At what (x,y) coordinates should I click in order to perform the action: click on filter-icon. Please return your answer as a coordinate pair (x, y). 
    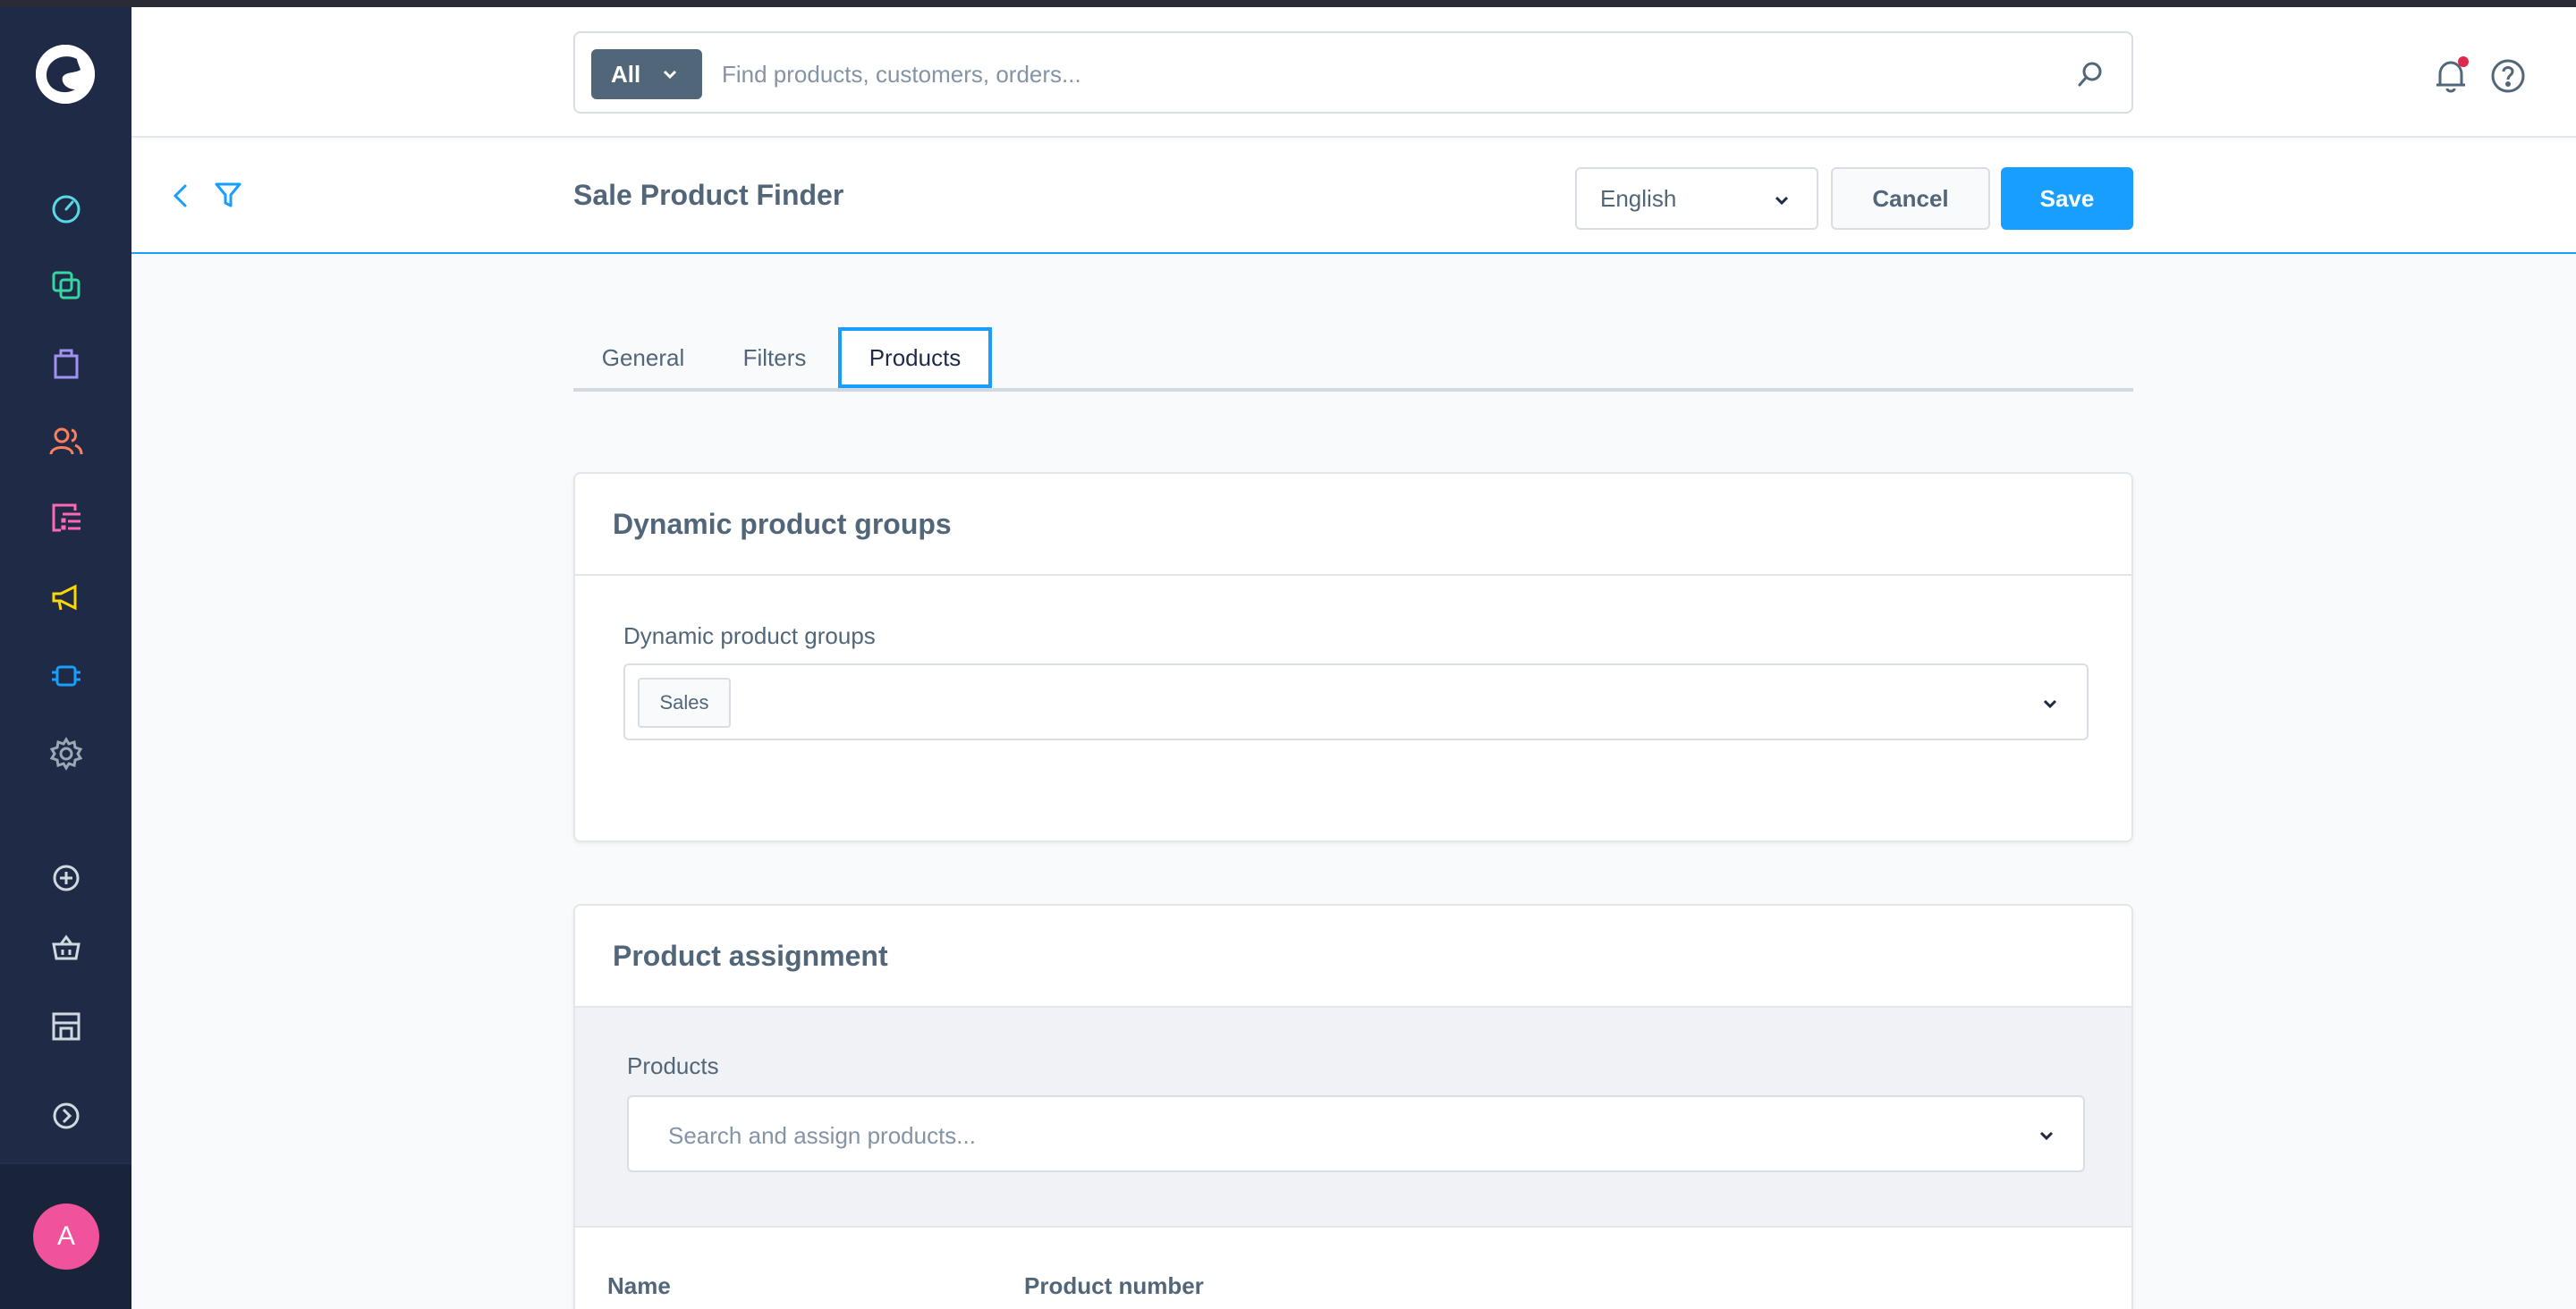
    Looking at the image, I should click on (228, 195).